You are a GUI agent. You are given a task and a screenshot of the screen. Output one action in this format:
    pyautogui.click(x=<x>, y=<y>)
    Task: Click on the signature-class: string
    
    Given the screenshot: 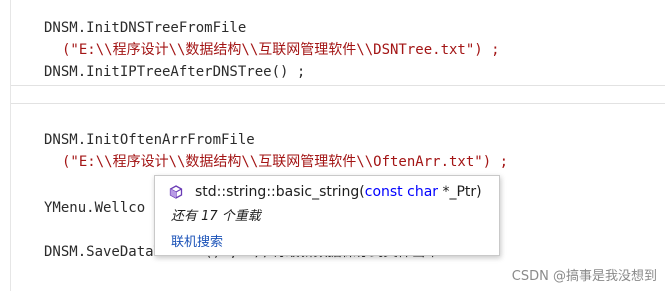 What is the action you would take?
    pyautogui.click(x=246, y=192)
    